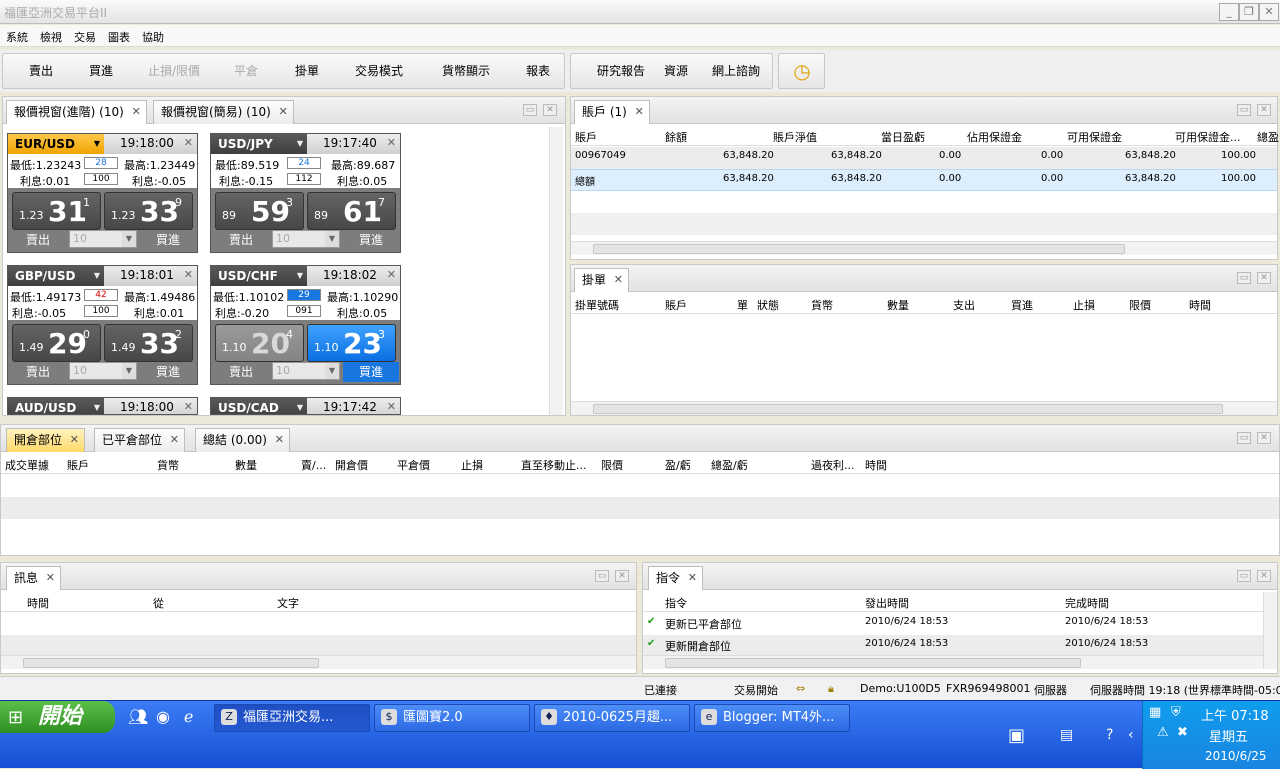 The width and height of the screenshot is (1280, 769). I want to click on col-header: 可用保證金, so click(1094, 137).